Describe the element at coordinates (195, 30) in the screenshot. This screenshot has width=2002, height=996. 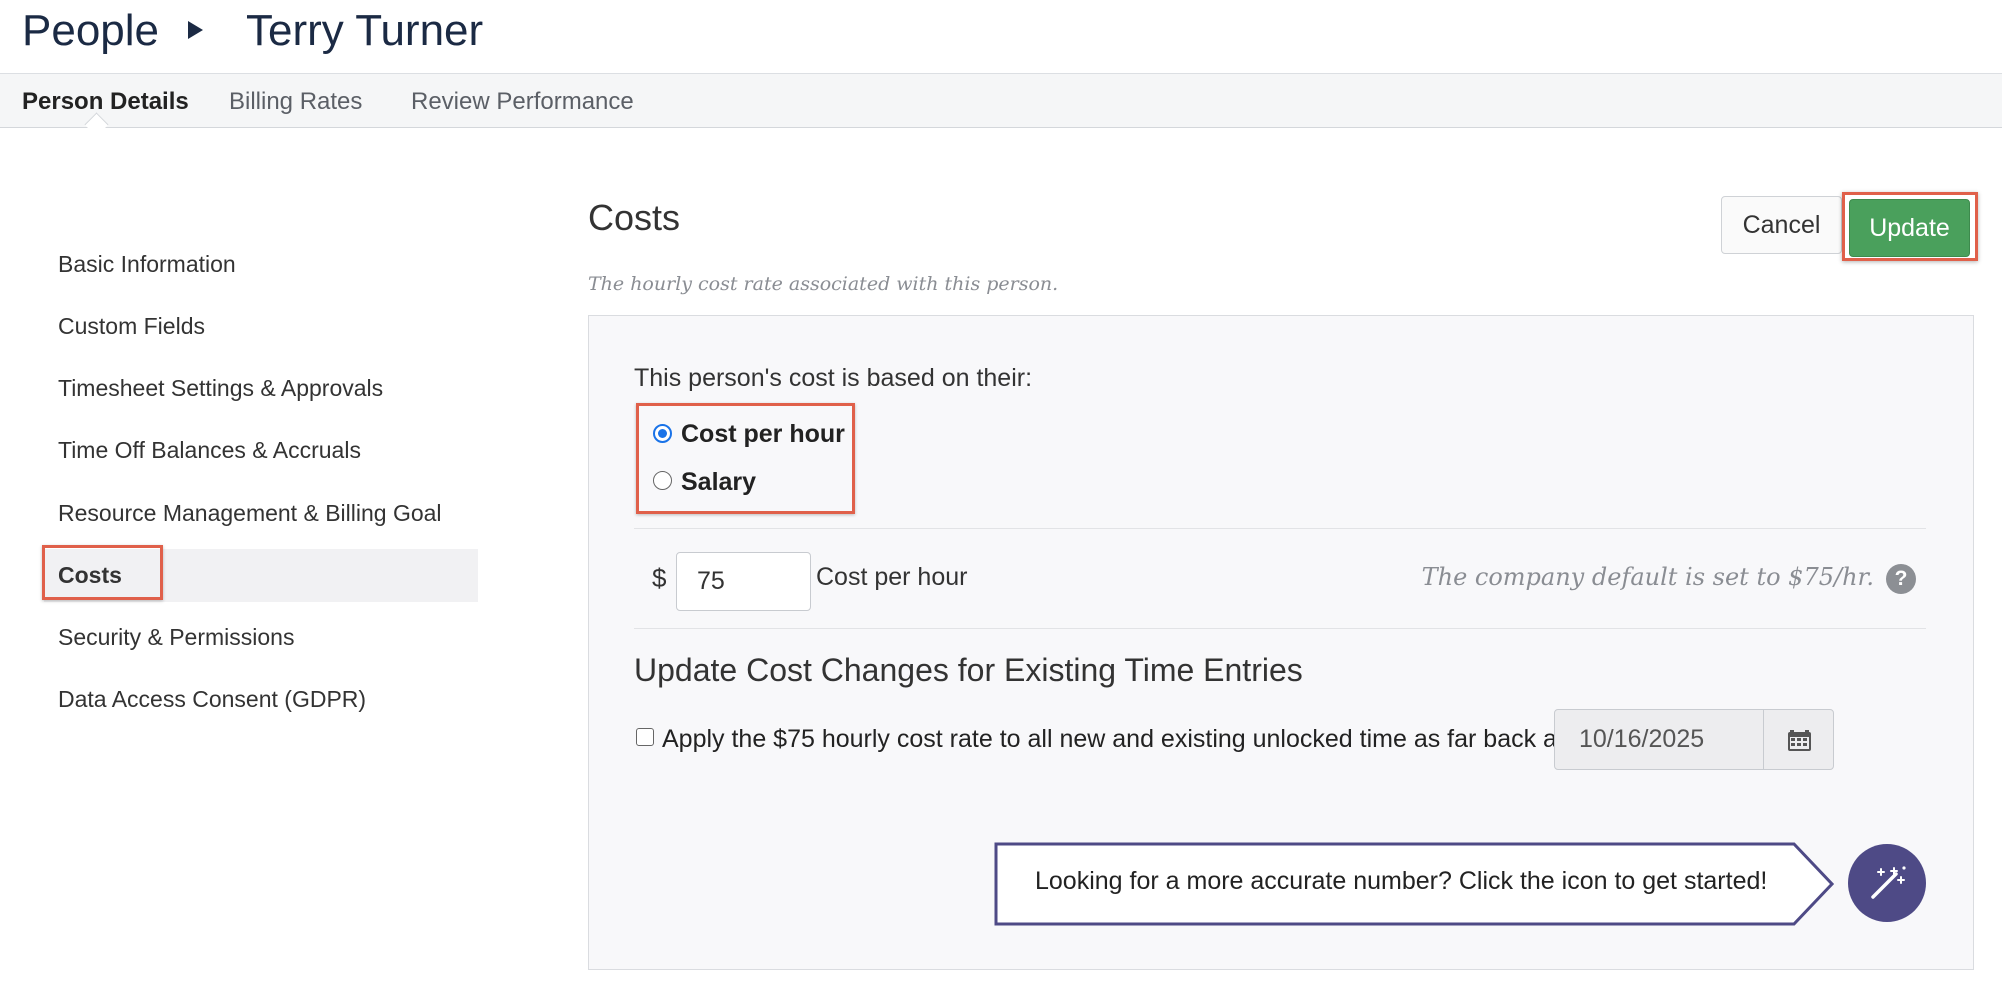
I see `breadcrumb-separator-icon` at that location.